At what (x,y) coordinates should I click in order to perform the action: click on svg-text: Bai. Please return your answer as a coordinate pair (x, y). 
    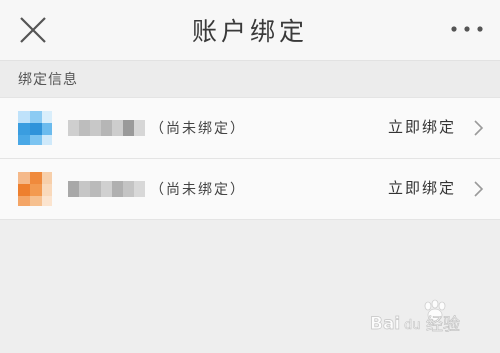
    Looking at the image, I should click on (385, 324).